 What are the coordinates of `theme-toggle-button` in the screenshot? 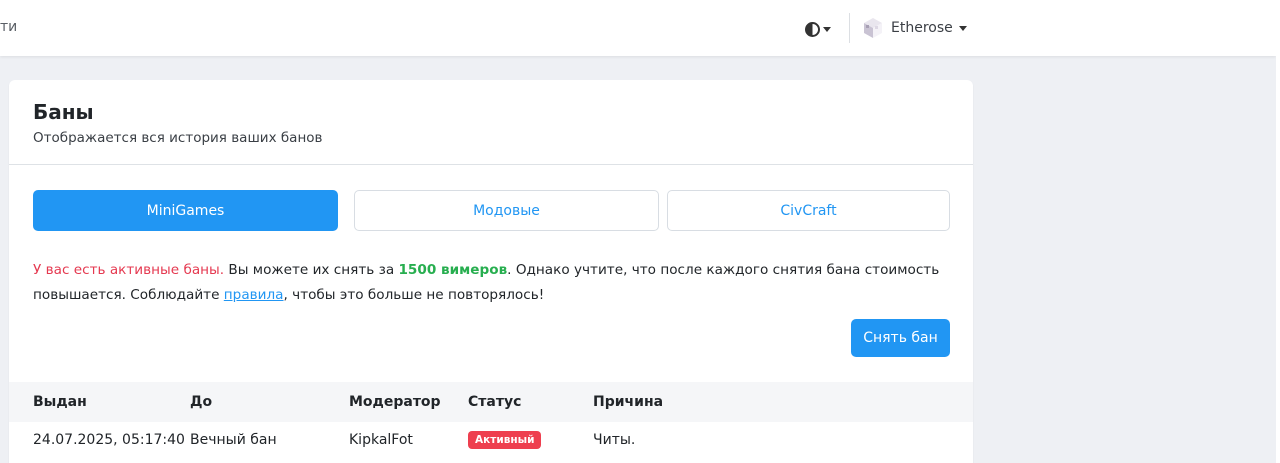 It's located at (818, 29).